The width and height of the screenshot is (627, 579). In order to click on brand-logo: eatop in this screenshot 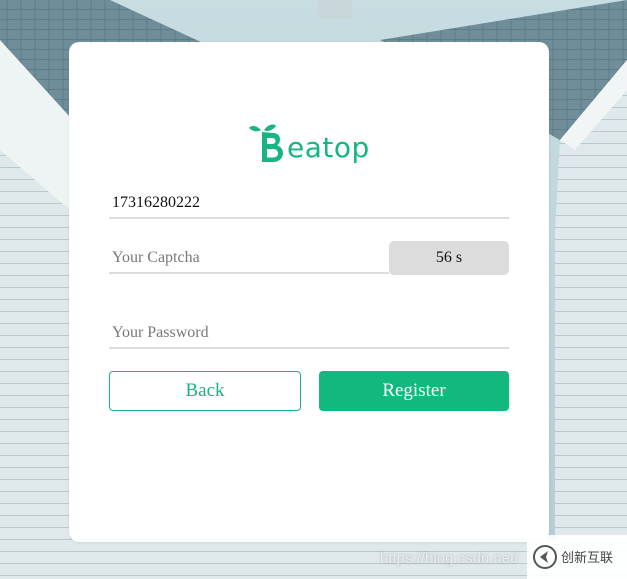, I will do `click(311, 143)`.